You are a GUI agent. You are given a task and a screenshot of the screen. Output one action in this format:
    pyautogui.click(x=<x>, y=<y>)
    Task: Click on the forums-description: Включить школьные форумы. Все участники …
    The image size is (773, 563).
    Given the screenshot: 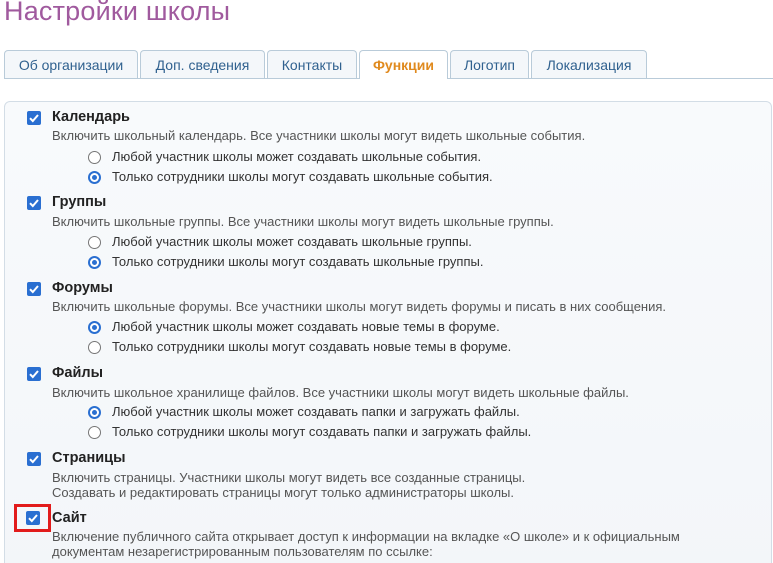 What is the action you would take?
    pyautogui.click(x=359, y=306)
    